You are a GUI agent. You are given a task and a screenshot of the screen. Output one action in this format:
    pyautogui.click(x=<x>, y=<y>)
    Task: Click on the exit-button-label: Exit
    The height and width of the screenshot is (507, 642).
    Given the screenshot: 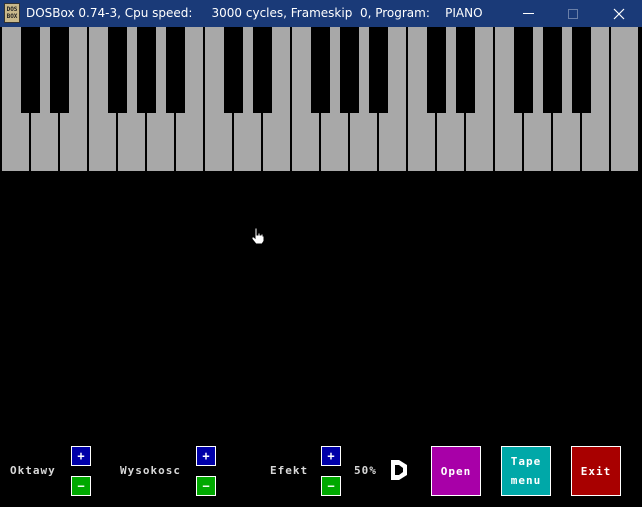 What is the action you would take?
    pyautogui.click(x=596, y=471)
    